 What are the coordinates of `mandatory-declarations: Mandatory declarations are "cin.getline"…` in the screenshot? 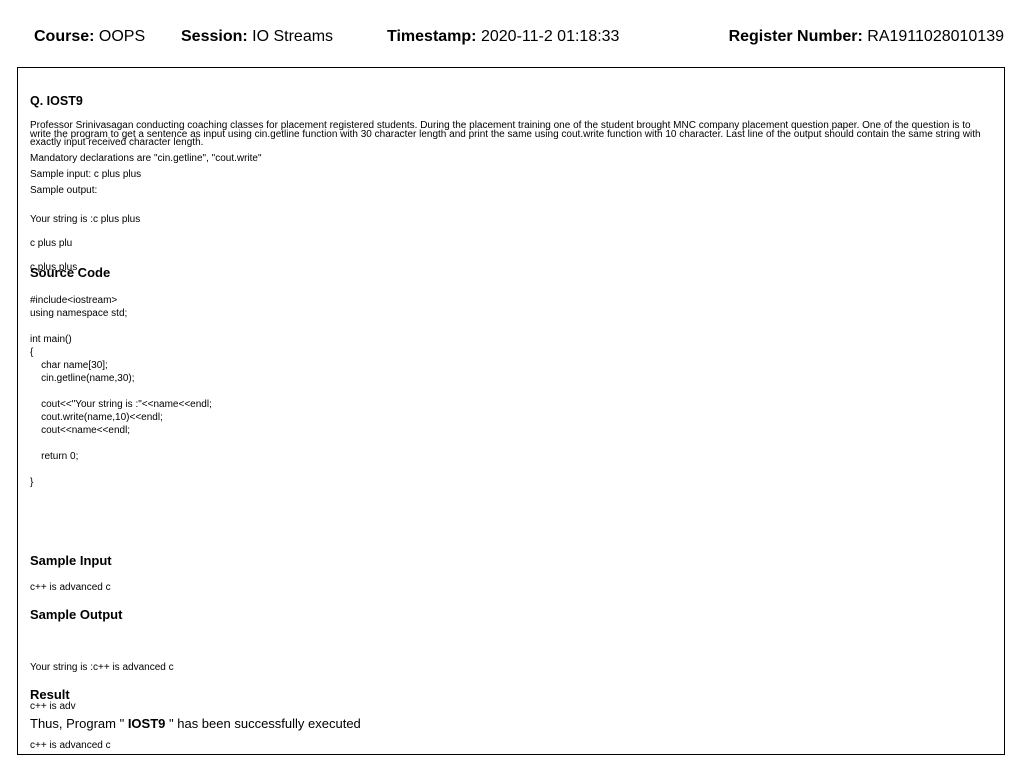 It's located at (146, 158).